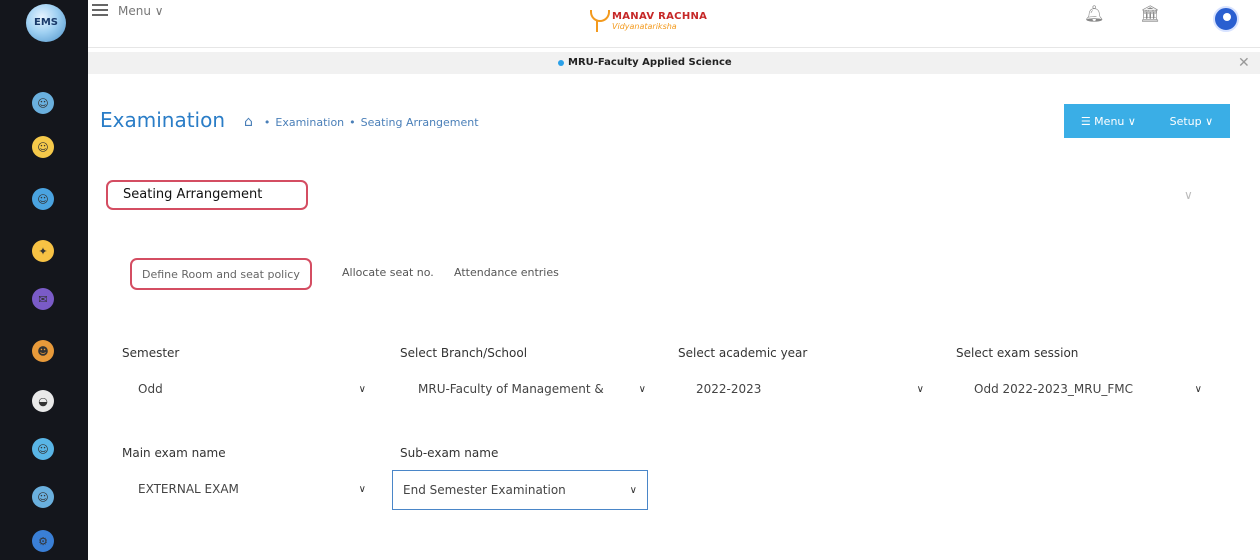 The image size is (1260, 560). I want to click on menu-button: ☰ Menu ∨, so click(1108, 121).